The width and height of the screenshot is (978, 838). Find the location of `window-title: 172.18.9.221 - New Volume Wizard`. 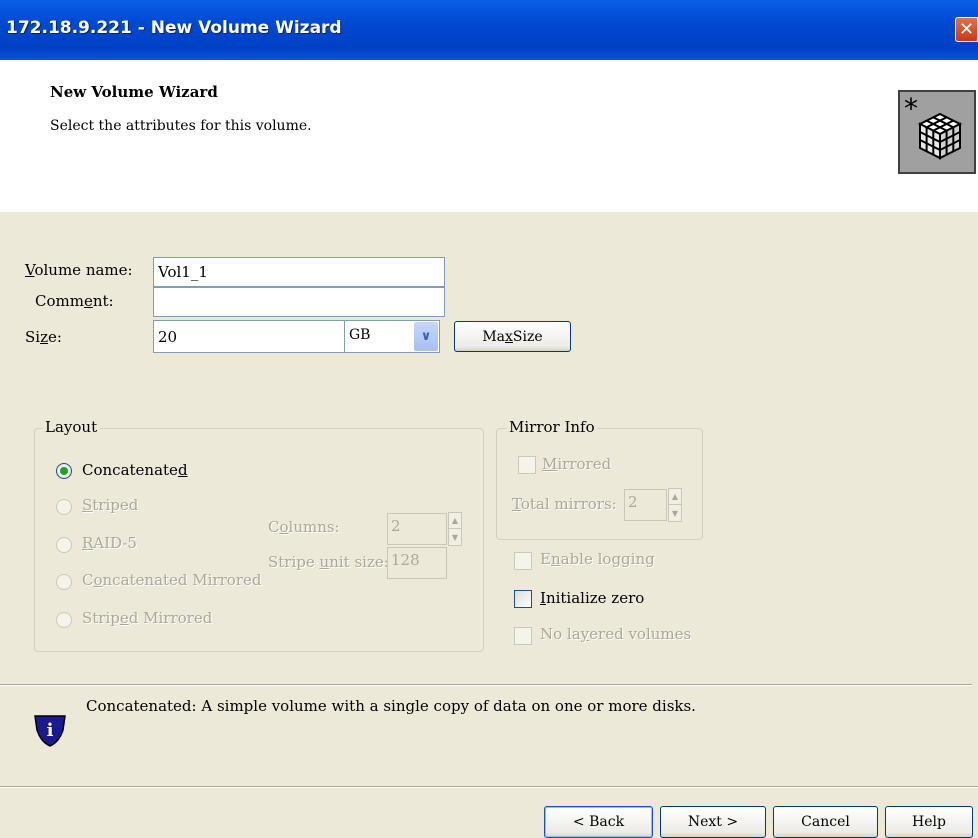

window-title: 172.18.9.221 - New Volume Wizard is located at coordinates (174, 28).